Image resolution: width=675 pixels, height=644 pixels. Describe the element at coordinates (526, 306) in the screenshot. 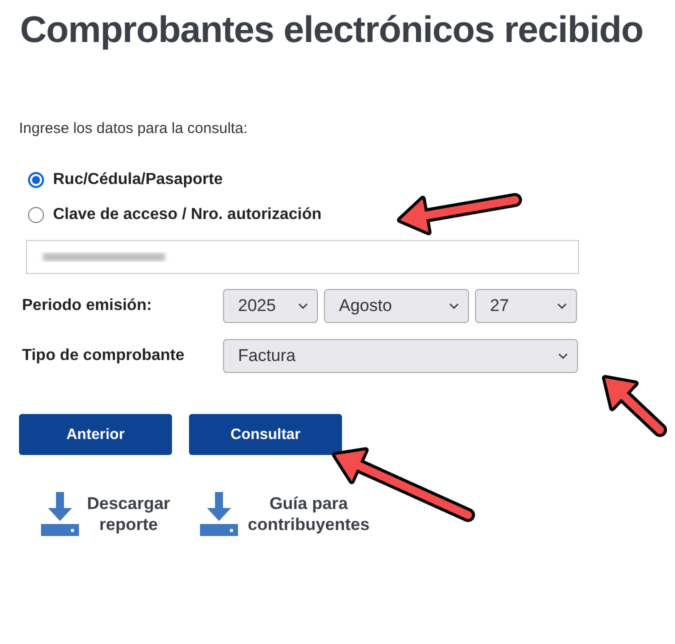

I see `day-select: 27` at that location.